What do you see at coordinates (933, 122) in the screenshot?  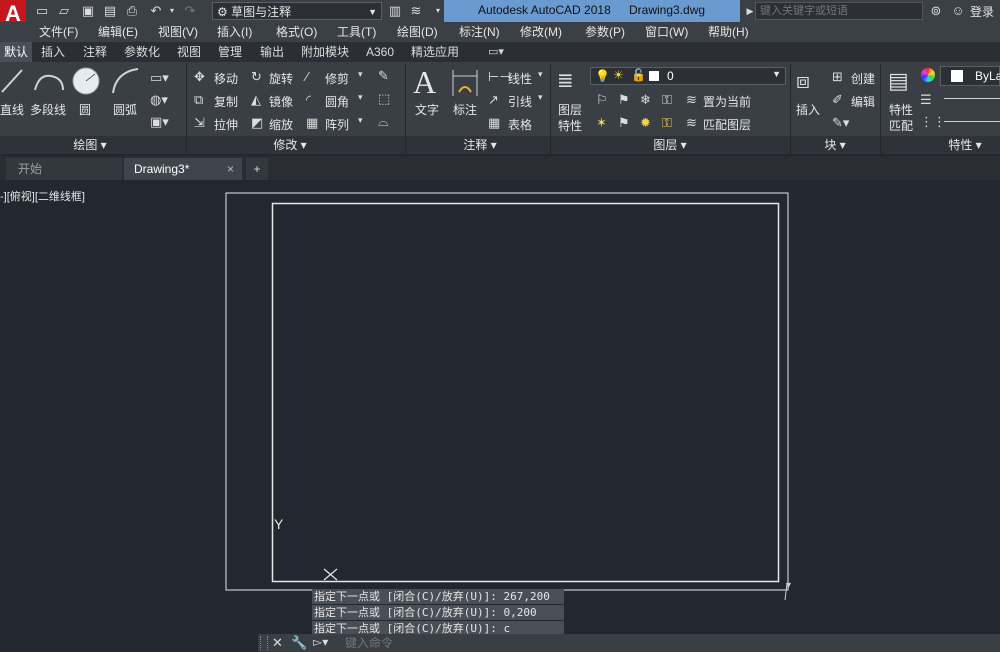 I see `linetype-icon: ⋮⋮` at bounding box center [933, 122].